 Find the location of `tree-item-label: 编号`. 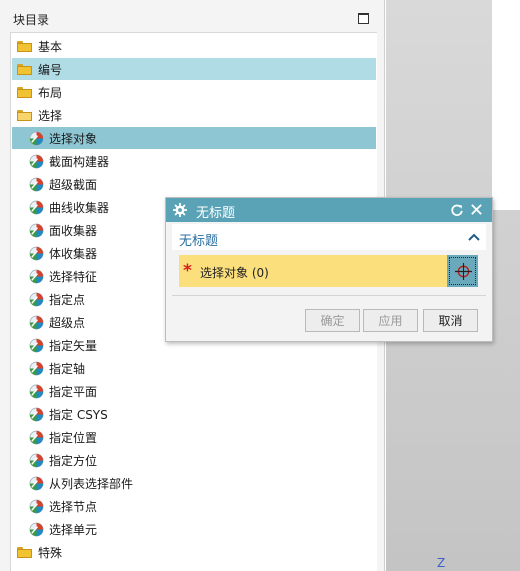

tree-item-label: 编号 is located at coordinates (50, 69).